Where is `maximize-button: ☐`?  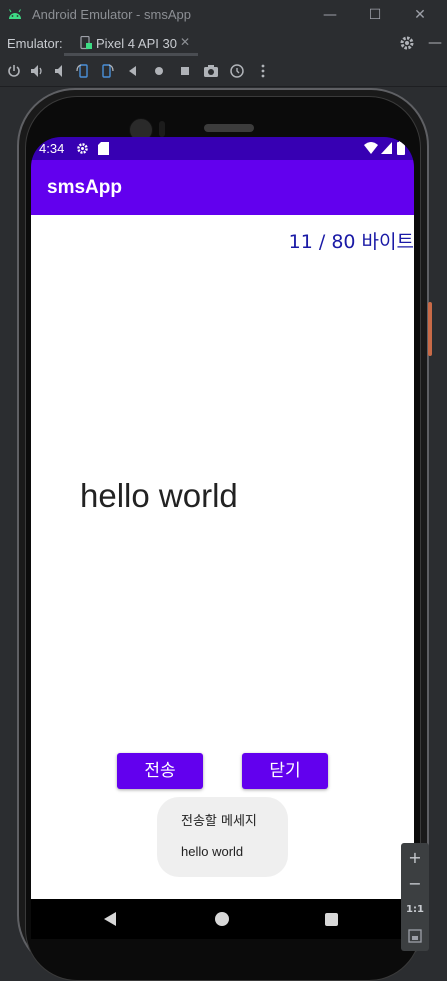 maximize-button: ☐ is located at coordinates (375, 15).